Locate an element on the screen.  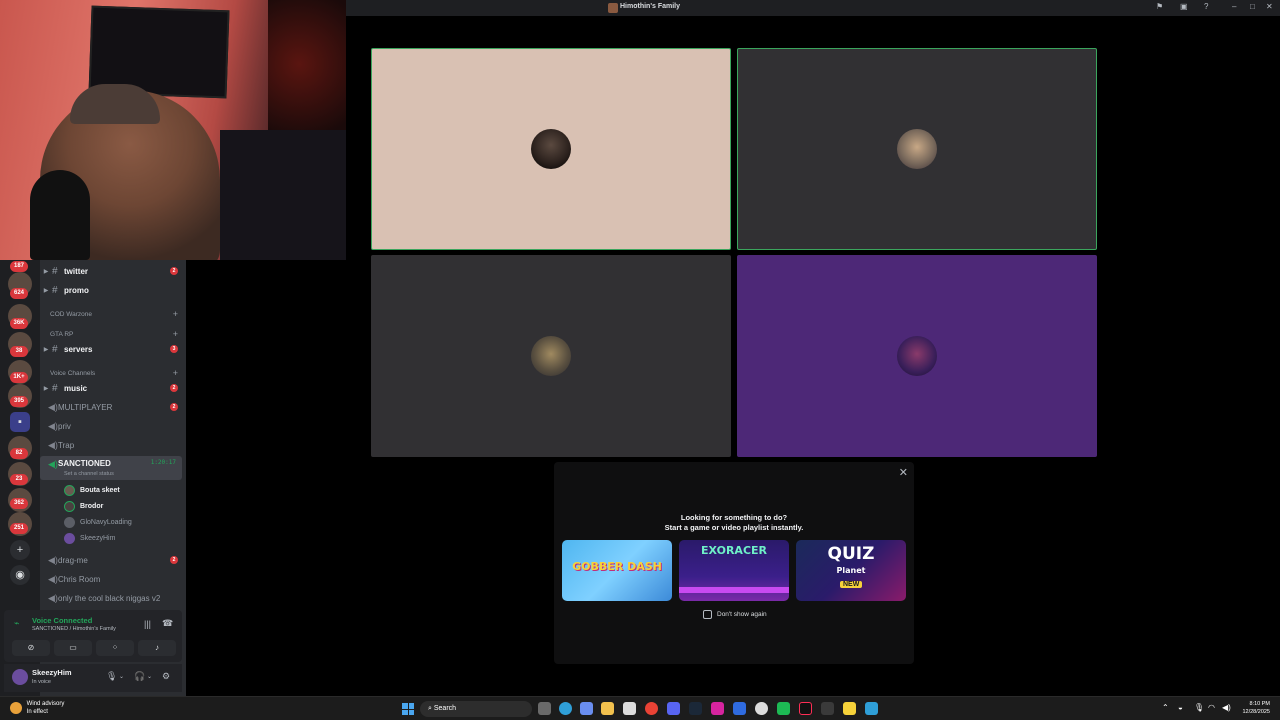
discord-icon is located at coordinates (673, 708).